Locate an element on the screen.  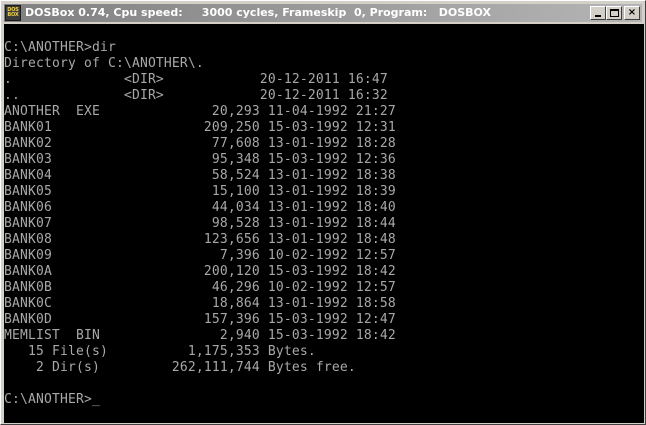
close-icon: × is located at coordinates (632, 12).